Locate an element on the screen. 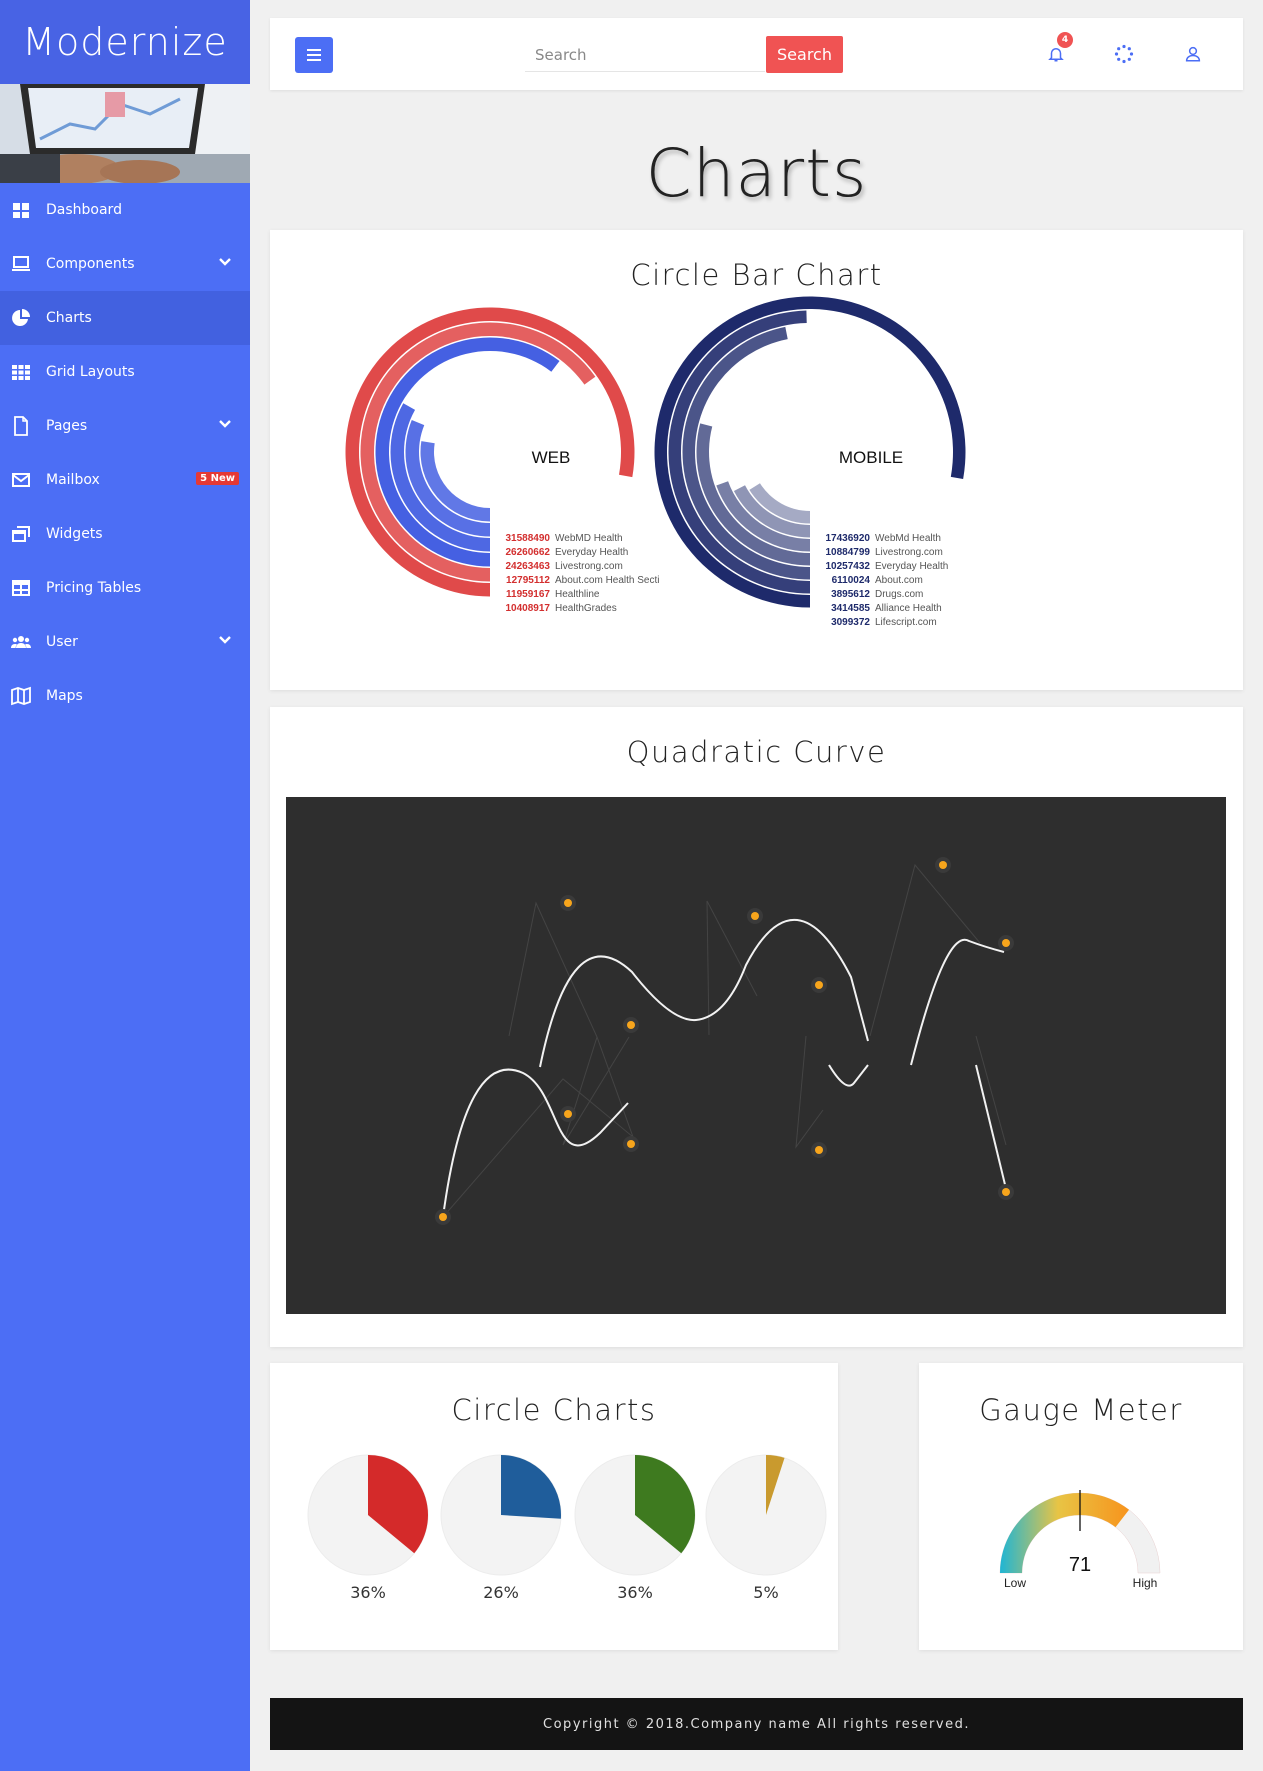 The width and height of the screenshot is (1263, 1771). window-restore-icon is located at coordinates (21, 534).